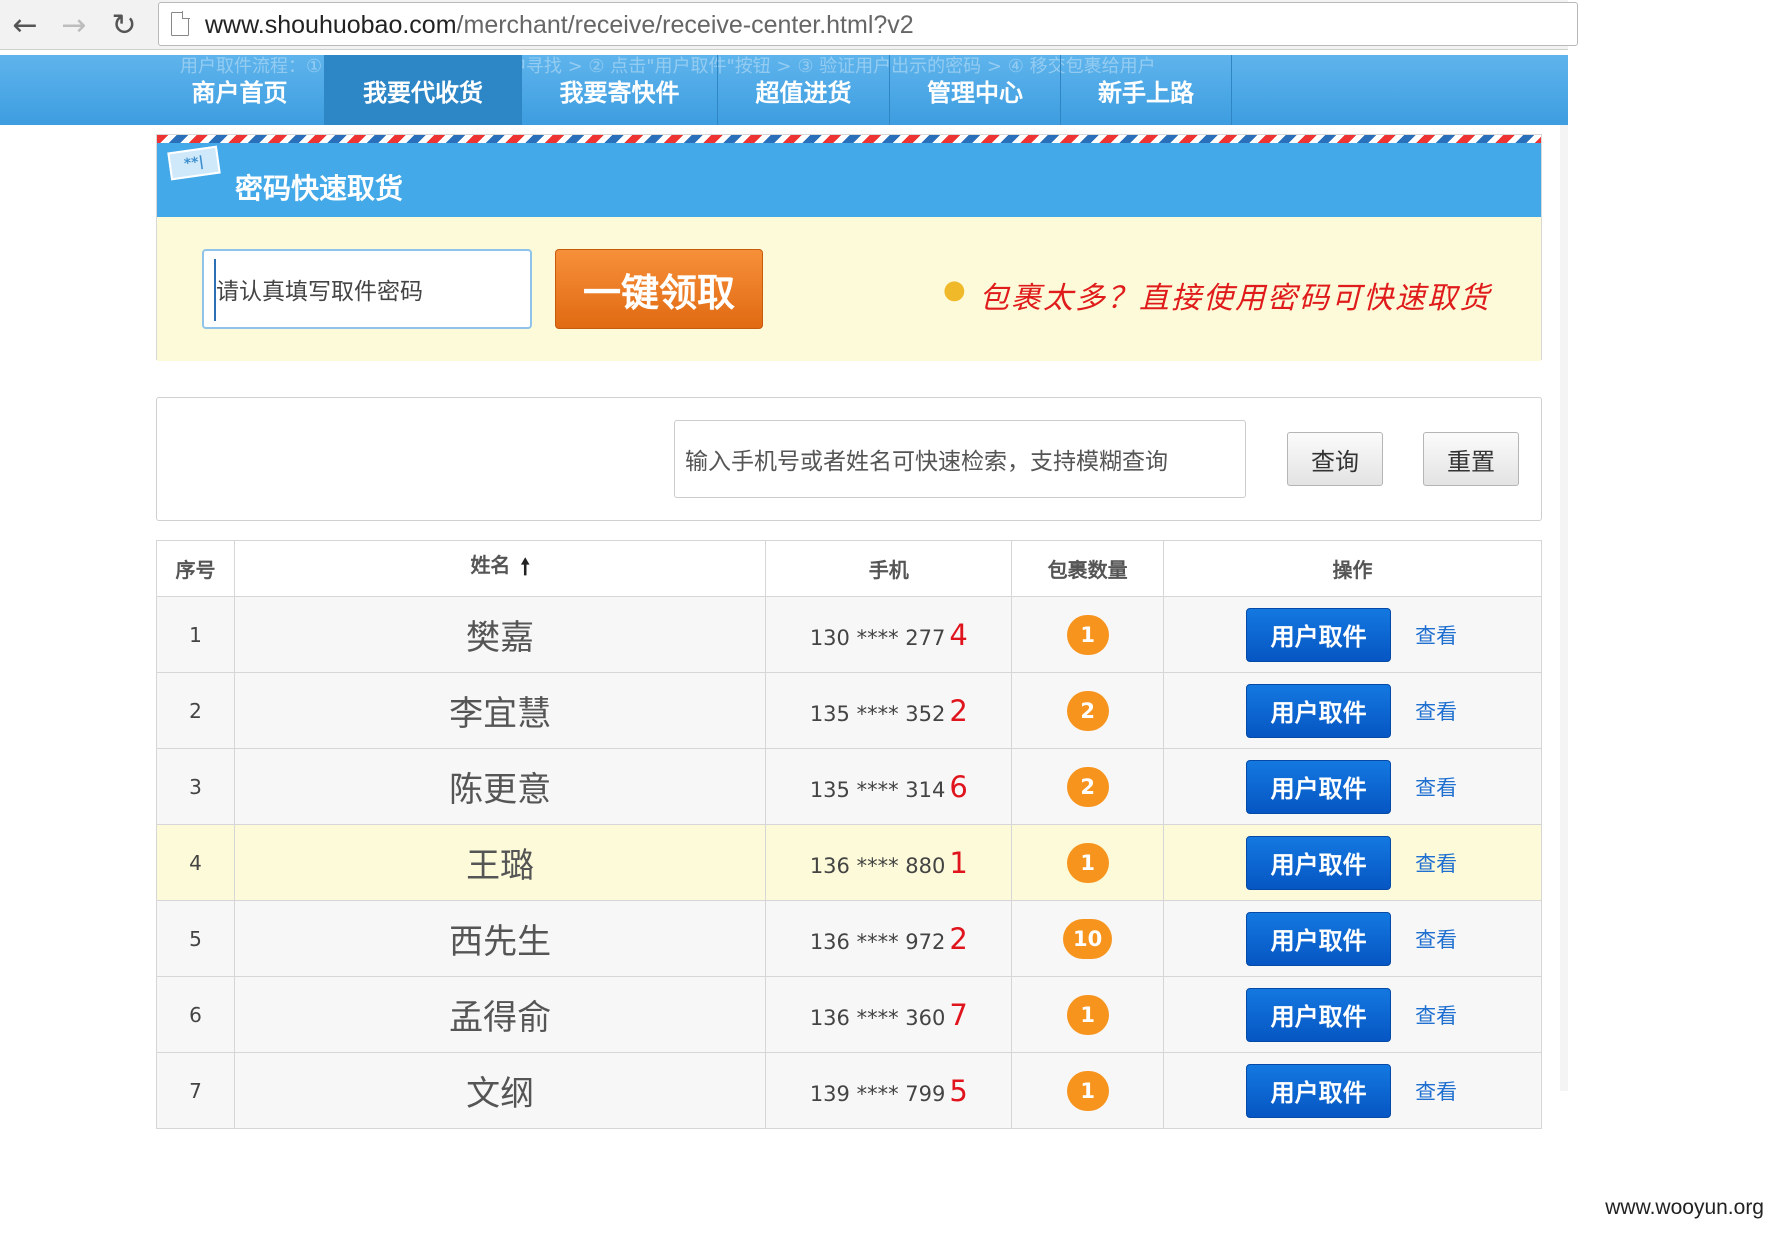  I want to click on url-path: /merchant/receive/receive-center.html?v2, so click(685, 25).